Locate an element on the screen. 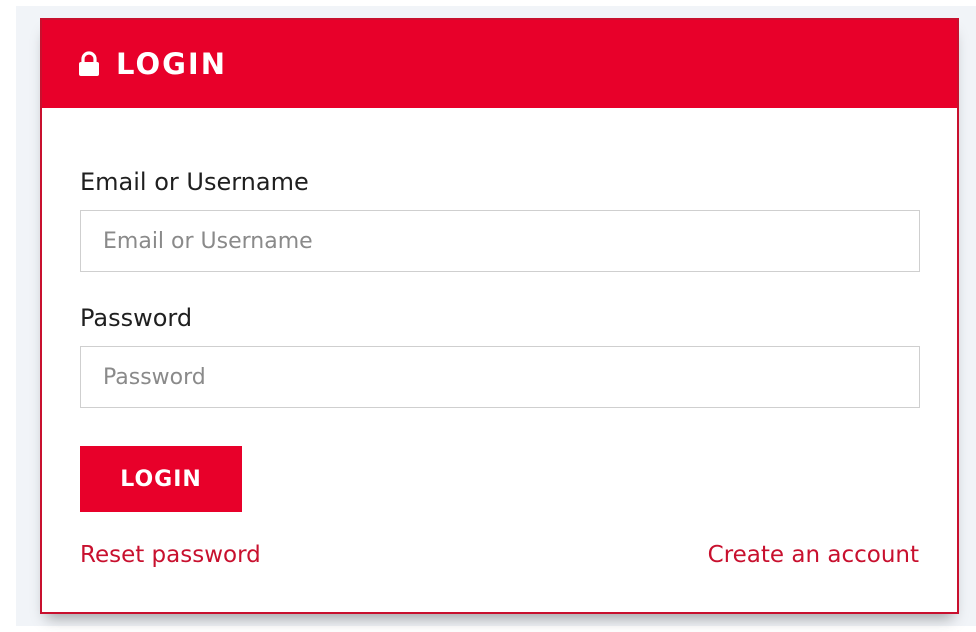  password-label: Password is located at coordinates (136, 318).